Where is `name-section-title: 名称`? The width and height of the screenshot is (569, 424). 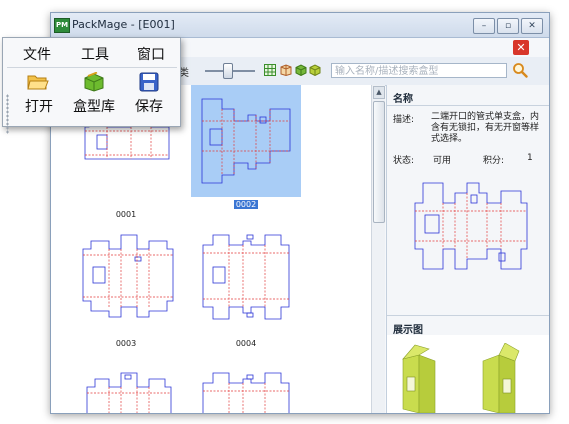 name-section-title: 名称 is located at coordinates (403, 99).